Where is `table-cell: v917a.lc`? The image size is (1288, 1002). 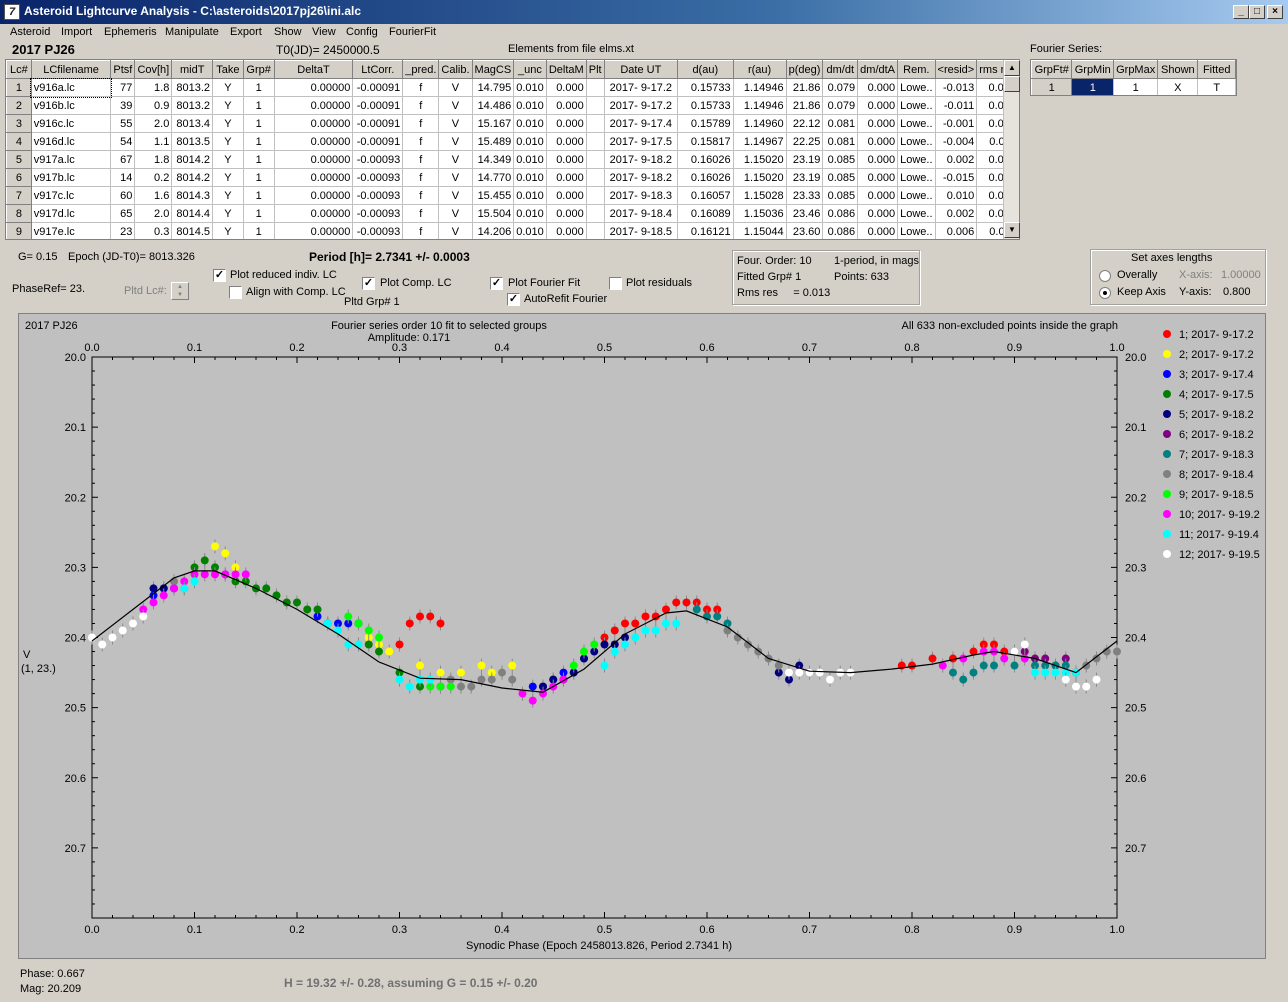 table-cell: v917a.lc is located at coordinates (71, 159).